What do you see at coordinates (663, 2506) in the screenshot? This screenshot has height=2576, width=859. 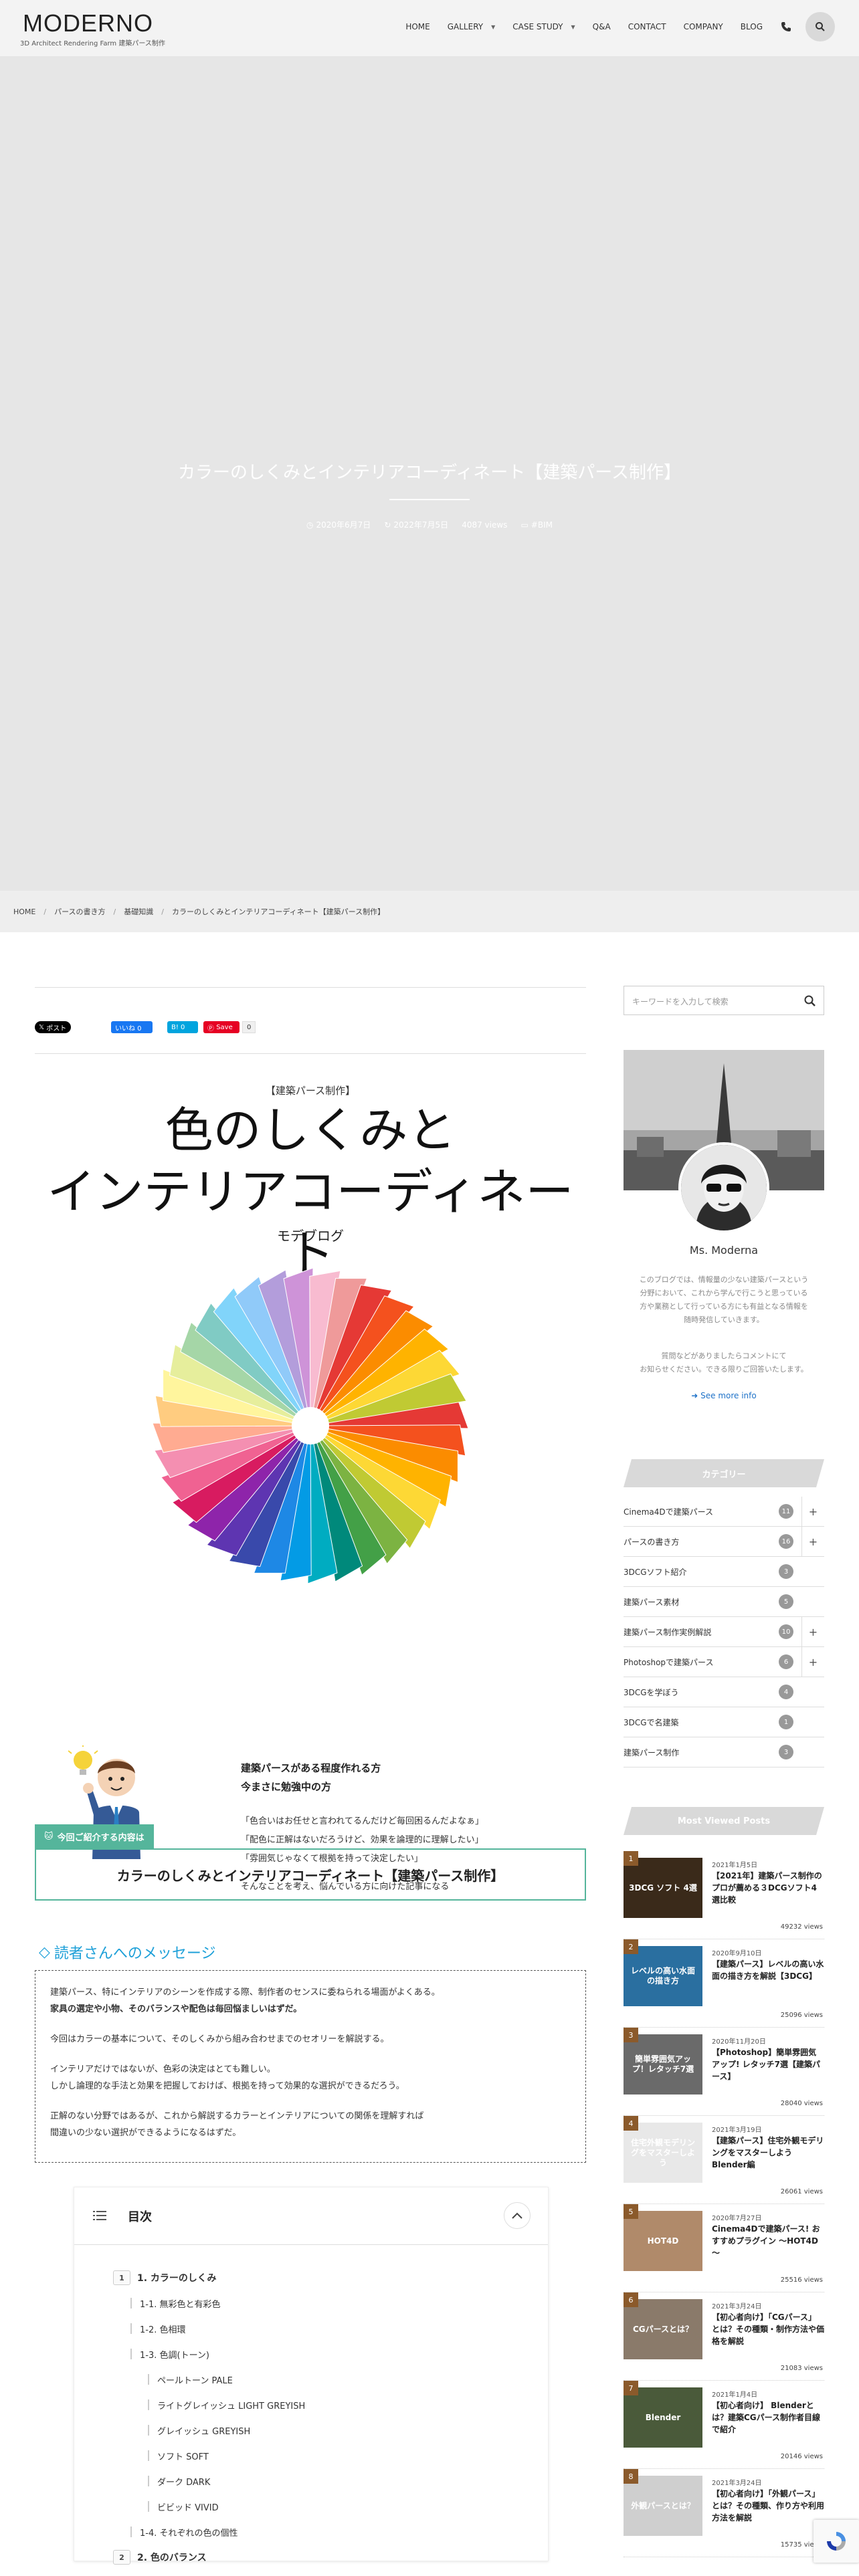 I see `post-thumbnail: 外観パースとは？` at bounding box center [663, 2506].